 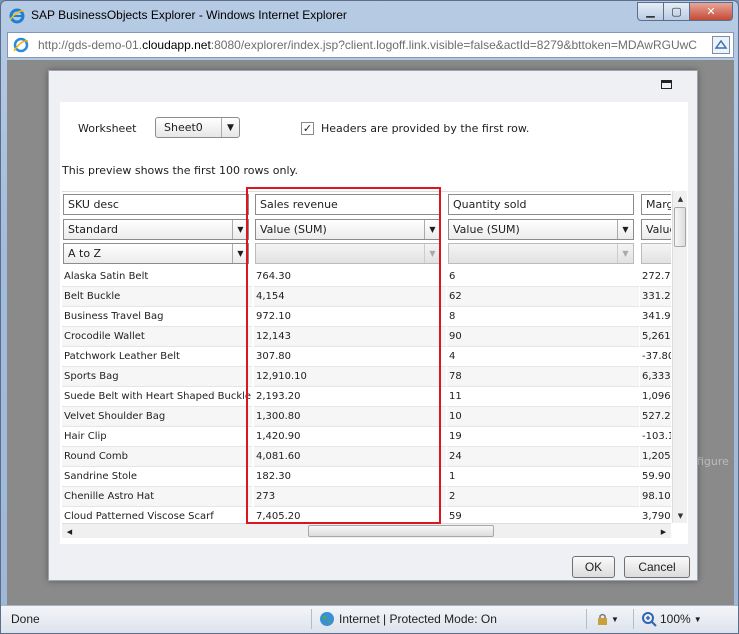 I want to click on zoom-level: 100%, so click(x=675, y=619).